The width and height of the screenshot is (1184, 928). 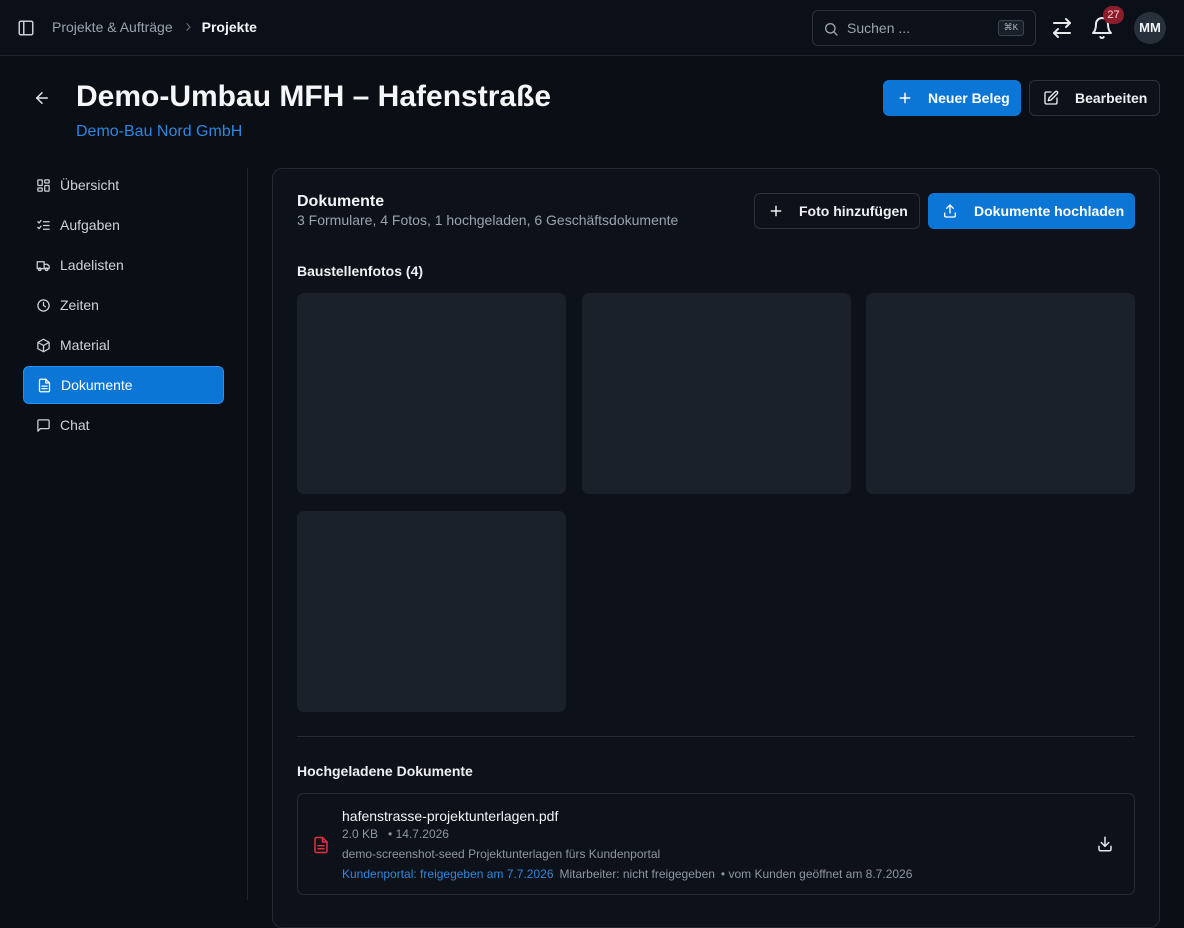 I want to click on nav-item-documents: Dokumente, so click(x=123, y=385).